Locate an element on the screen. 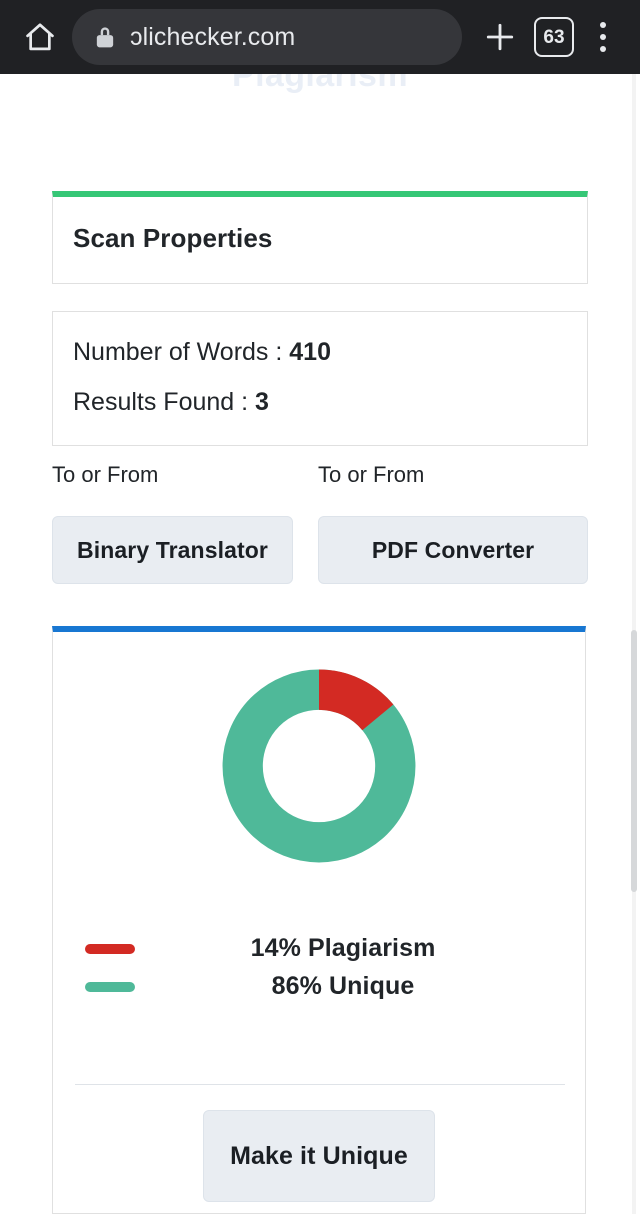  plagiarism-donut-chart is located at coordinates (319, 766).